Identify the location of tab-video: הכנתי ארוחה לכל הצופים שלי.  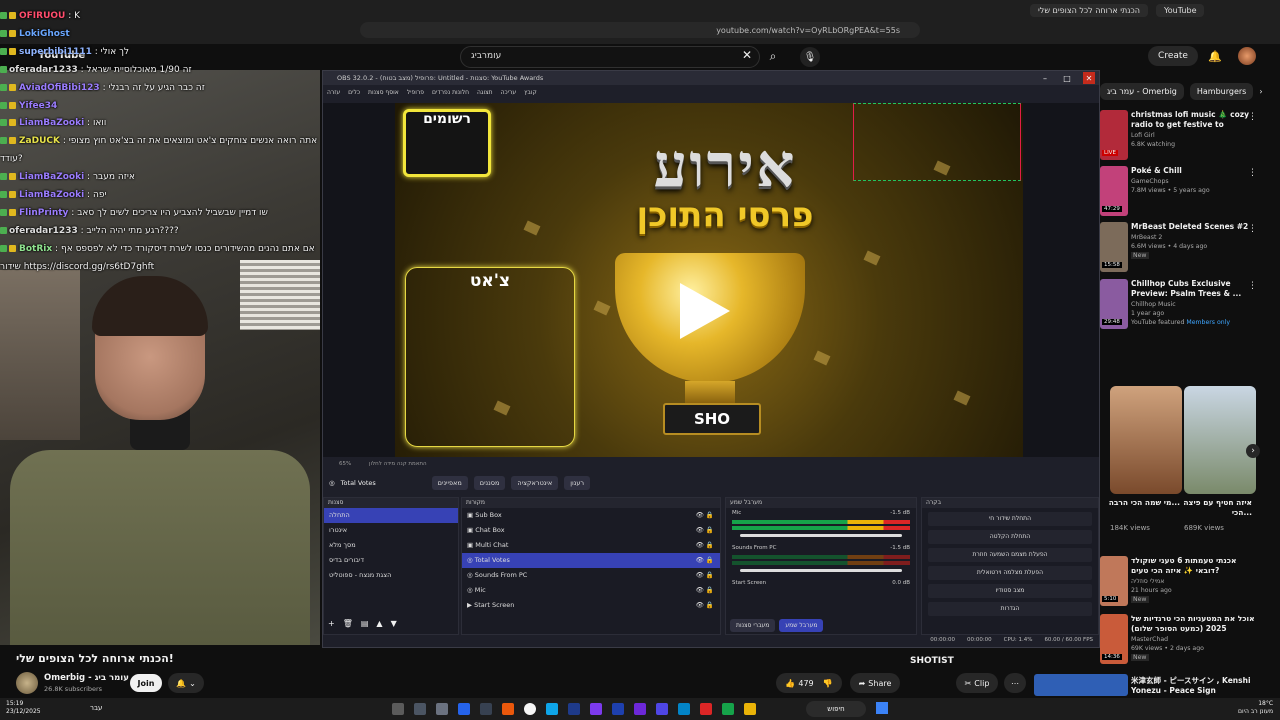
(1089, 10).